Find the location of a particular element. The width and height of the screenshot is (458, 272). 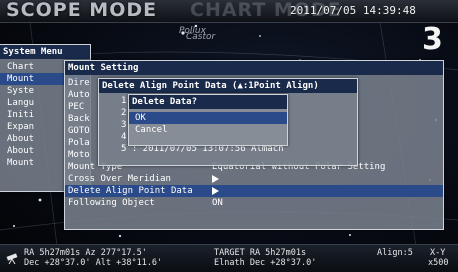

align-count: Align:5 is located at coordinates (395, 253).